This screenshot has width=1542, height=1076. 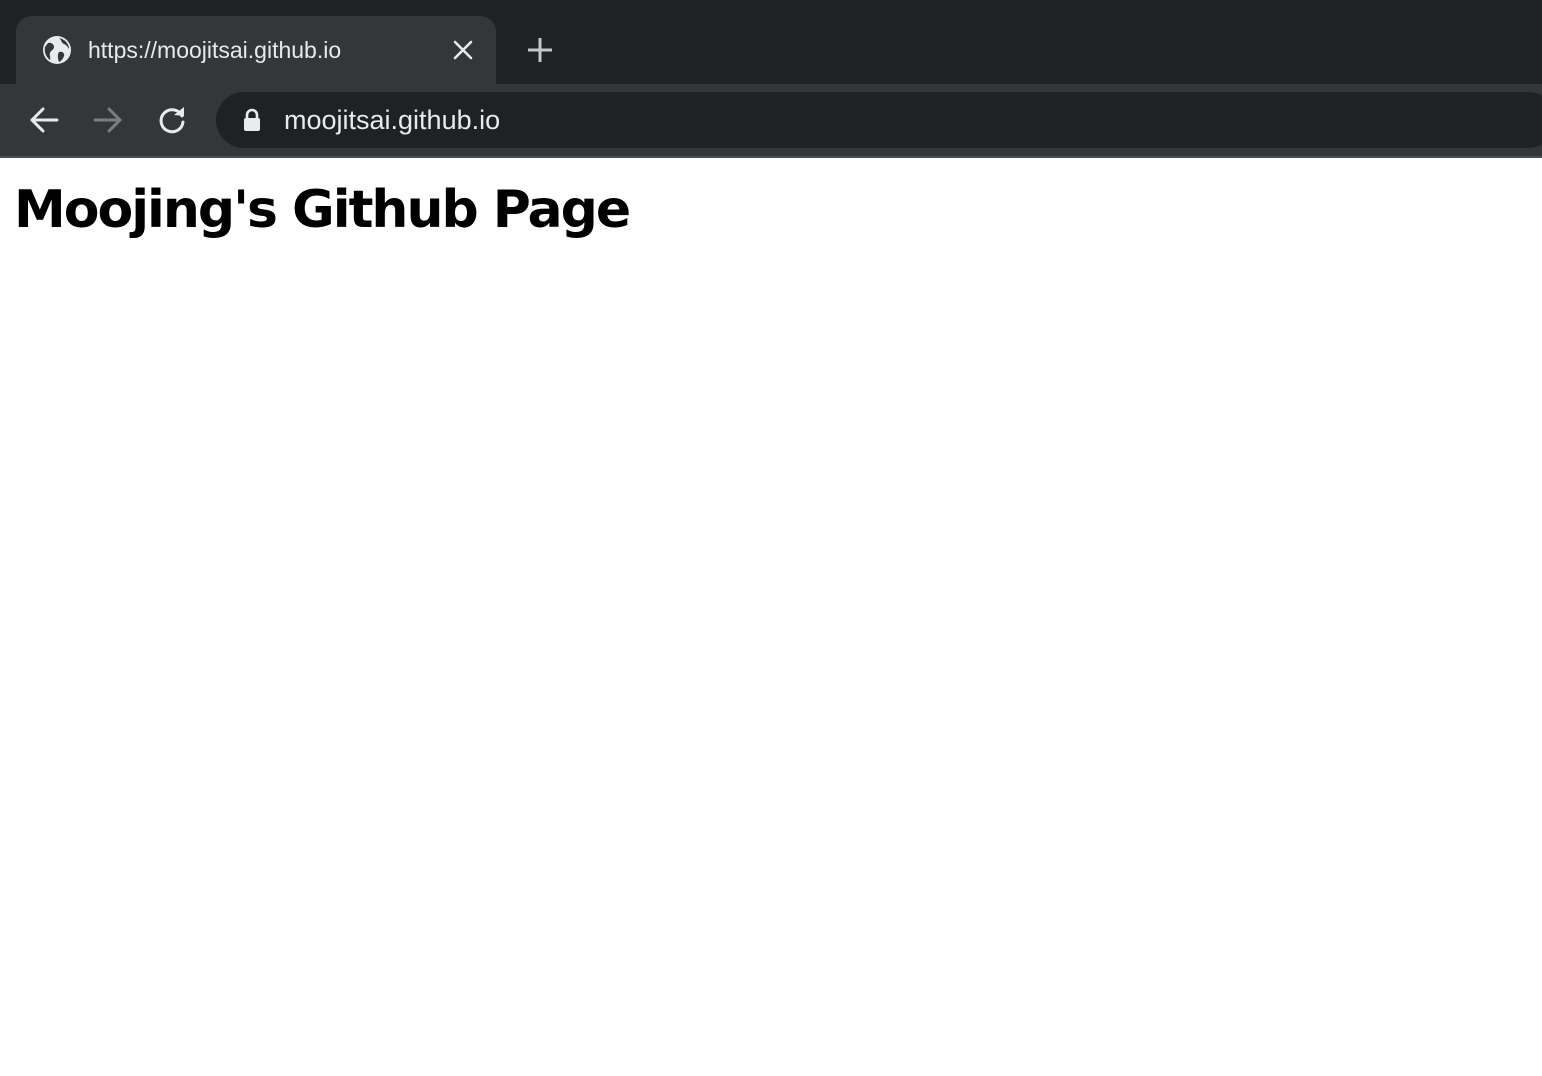 What do you see at coordinates (879, 120) in the screenshot?
I see `address-bar: moojitsai.github.io` at bounding box center [879, 120].